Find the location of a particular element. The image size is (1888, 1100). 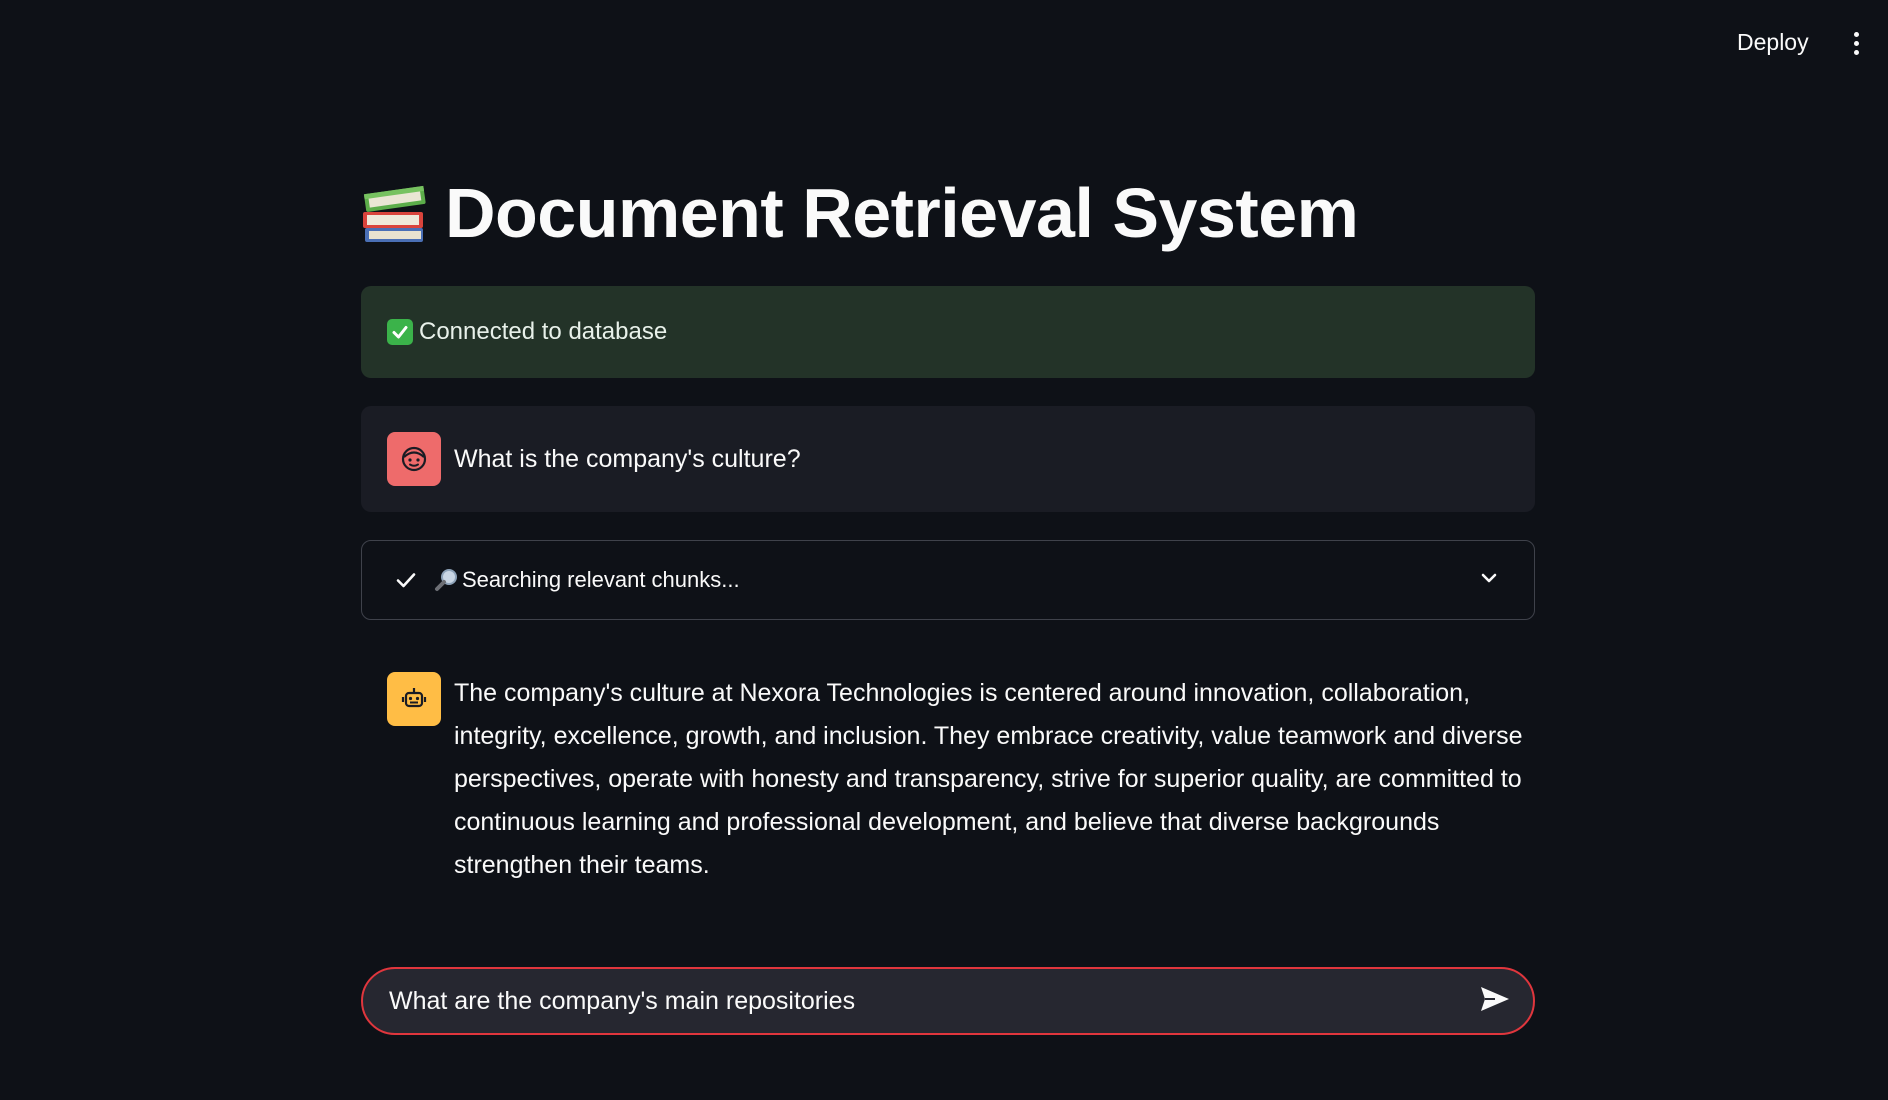

page-title: Document Retrieval System is located at coordinates (902, 213).